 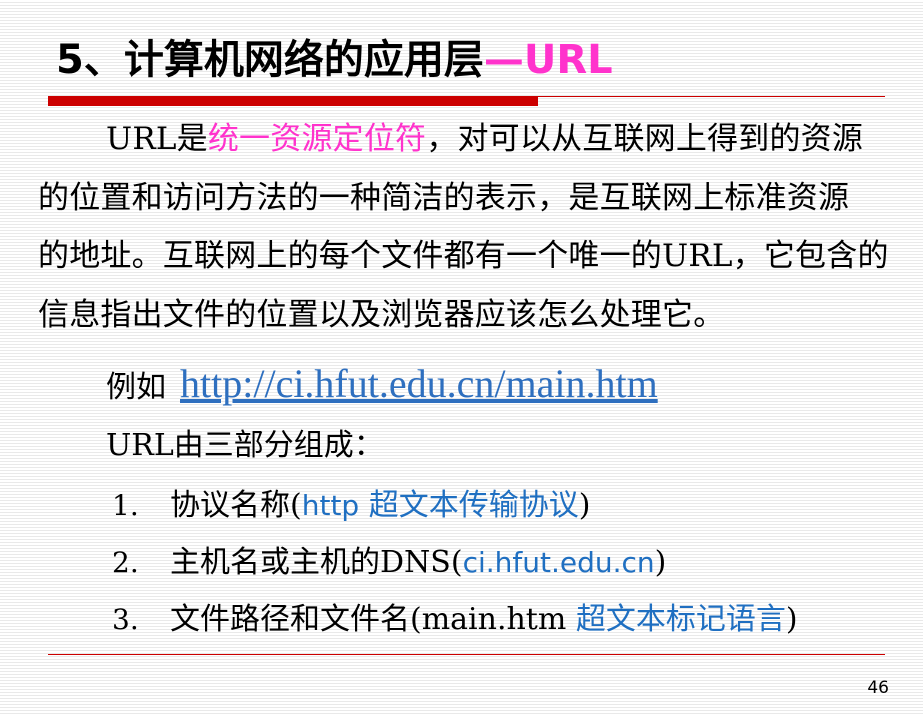 I want to click on list-item-highlight: http 超文本传输协议, so click(x=440, y=505).